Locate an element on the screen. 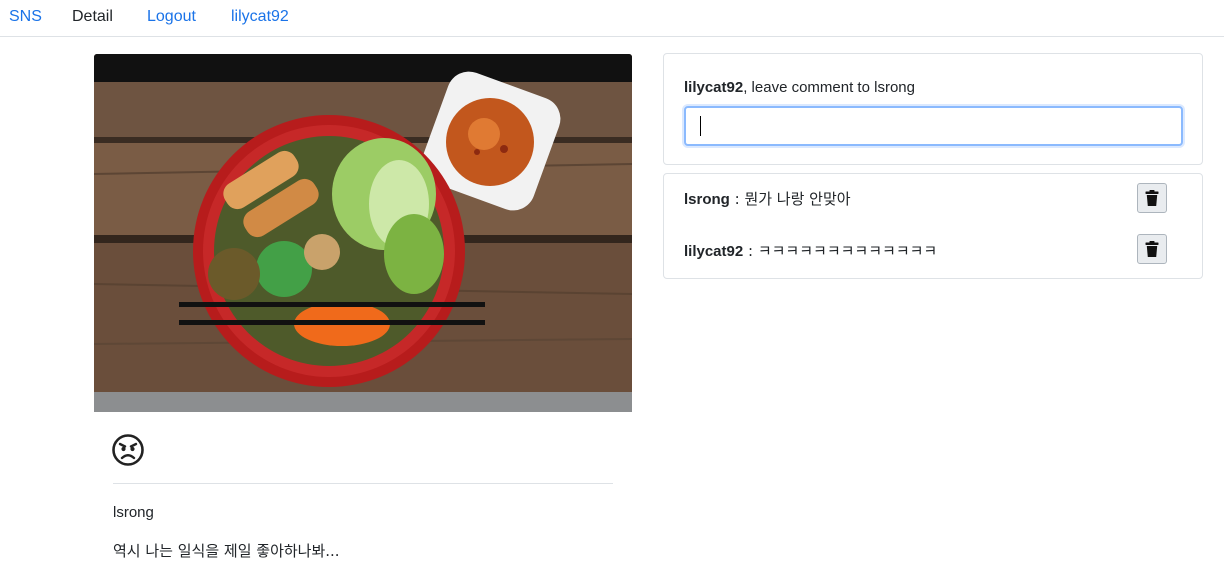 The height and width of the screenshot is (585, 1224). comment-item: lilycat92 : ㅋㅋㅋㅋㅋㅋㅋㅋㅋㅋㅋㅋㅋ is located at coordinates (810, 251).